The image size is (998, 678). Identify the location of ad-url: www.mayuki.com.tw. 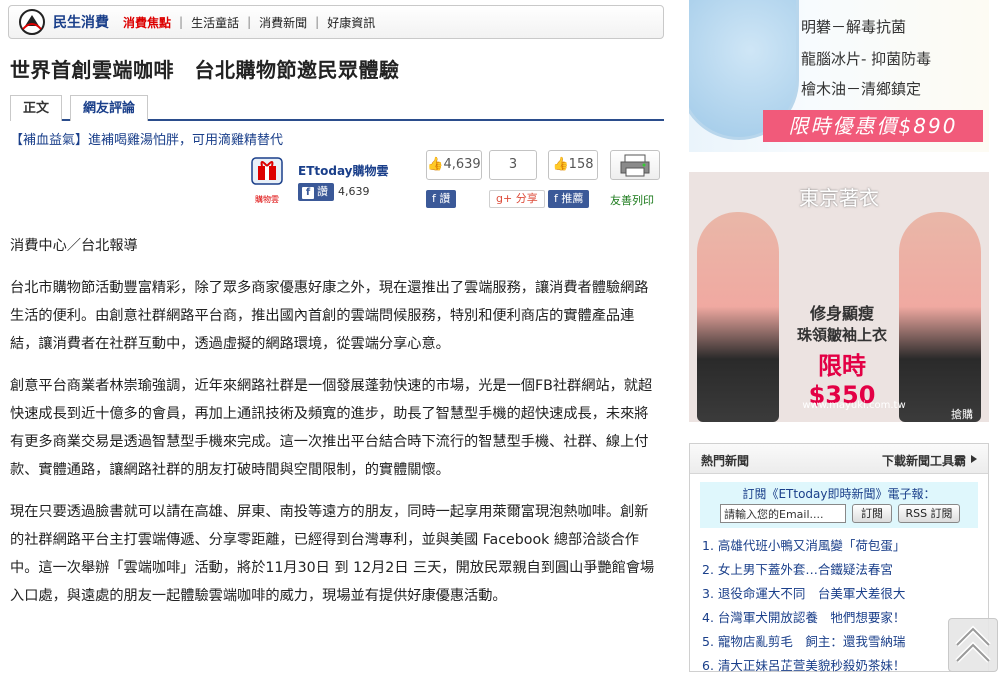
(854, 405).